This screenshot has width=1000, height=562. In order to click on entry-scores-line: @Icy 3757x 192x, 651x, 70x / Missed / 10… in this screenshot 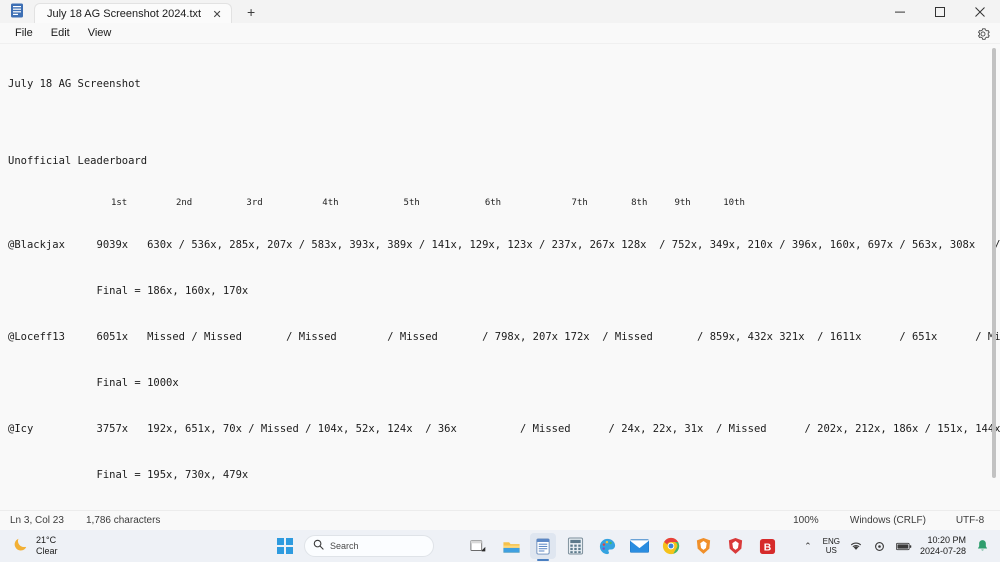, I will do `click(504, 429)`.